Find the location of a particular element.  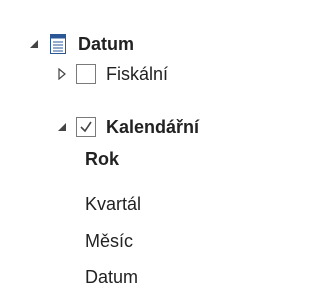

level-label: Datum is located at coordinates (112, 277).